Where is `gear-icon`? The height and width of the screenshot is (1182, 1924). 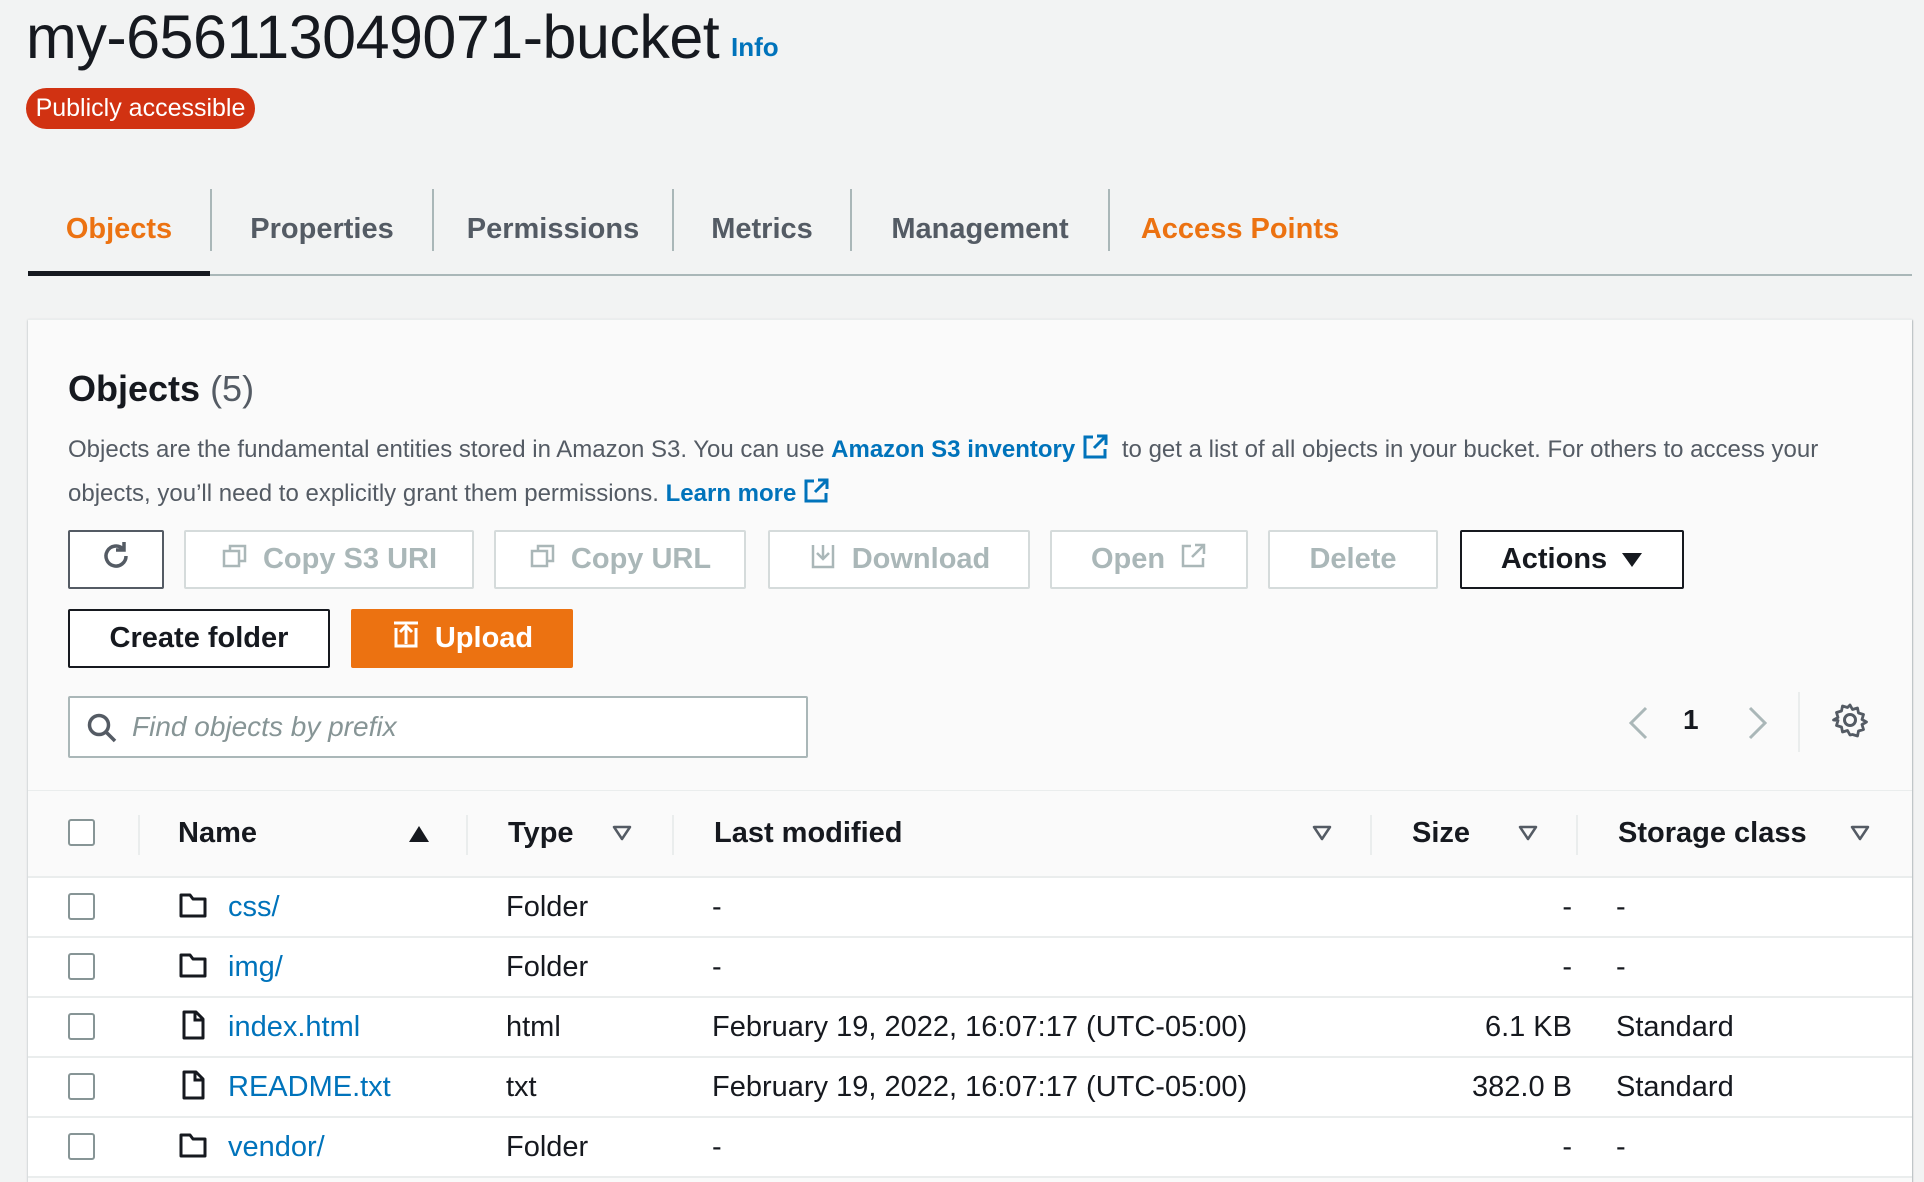 gear-icon is located at coordinates (1850, 722).